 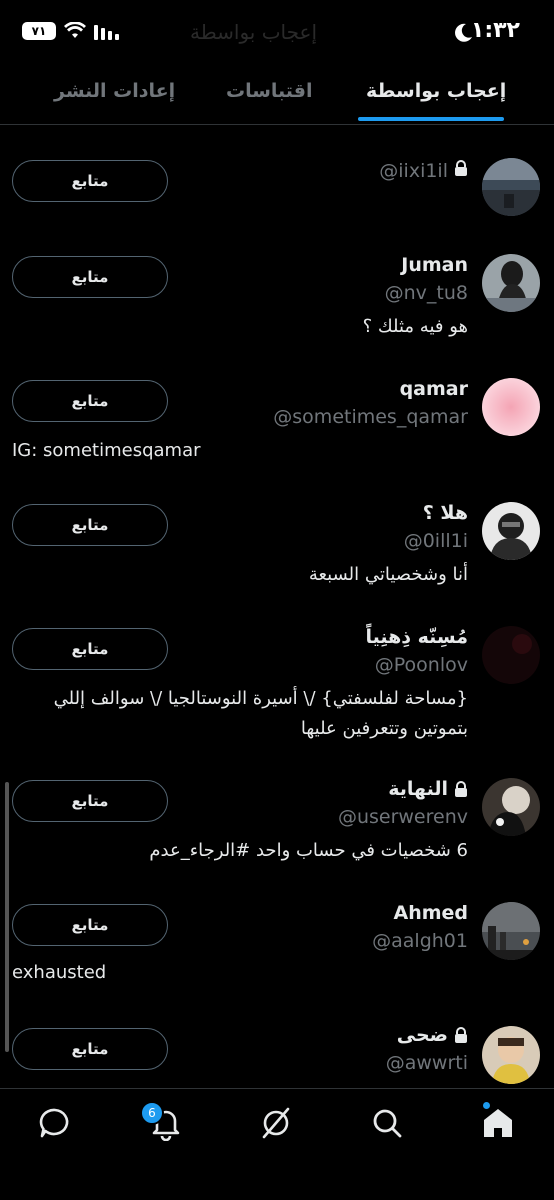 I want to click on signal-icon, so click(x=106, y=32).